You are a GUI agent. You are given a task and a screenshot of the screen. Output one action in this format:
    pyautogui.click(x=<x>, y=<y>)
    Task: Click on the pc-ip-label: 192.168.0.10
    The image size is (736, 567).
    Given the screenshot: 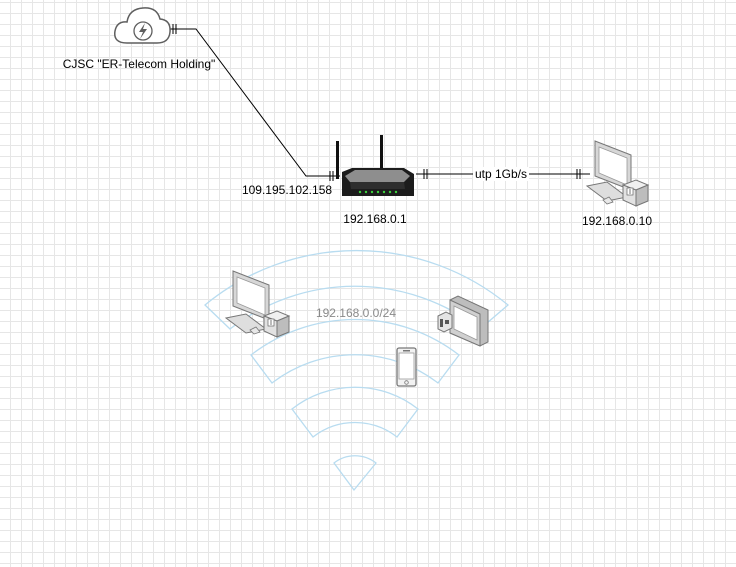 What is the action you would take?
    pyautogui.click(x=617, y=221)
    